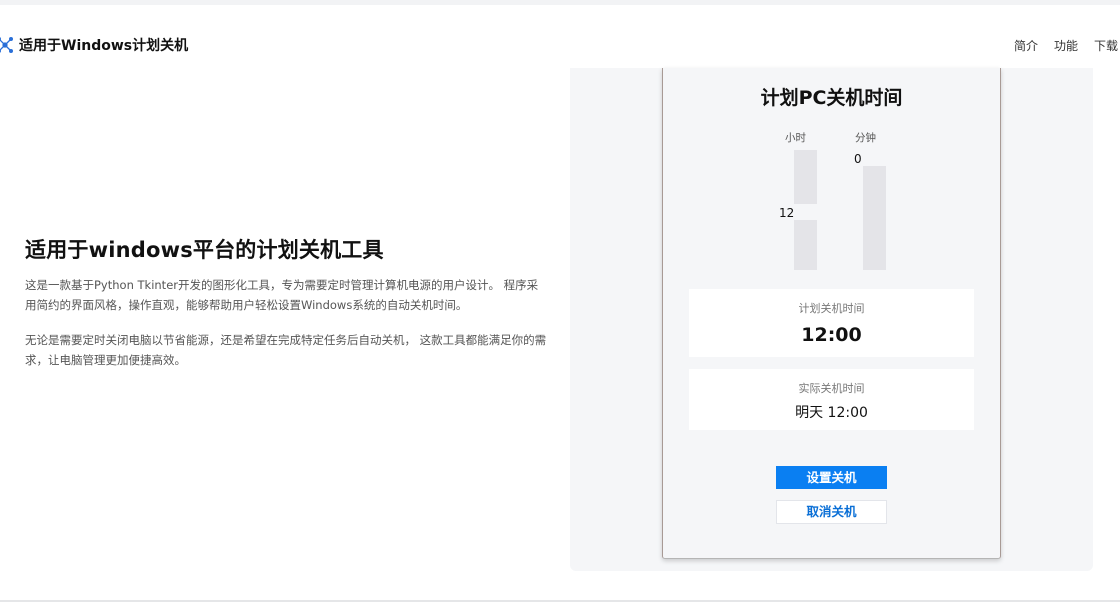 The image size is (1120, 602). What do you see at coordinates (1026, 45) in the screenshot?
I see `nav-item-intro: 简介` at bounding box center [1026, 45].